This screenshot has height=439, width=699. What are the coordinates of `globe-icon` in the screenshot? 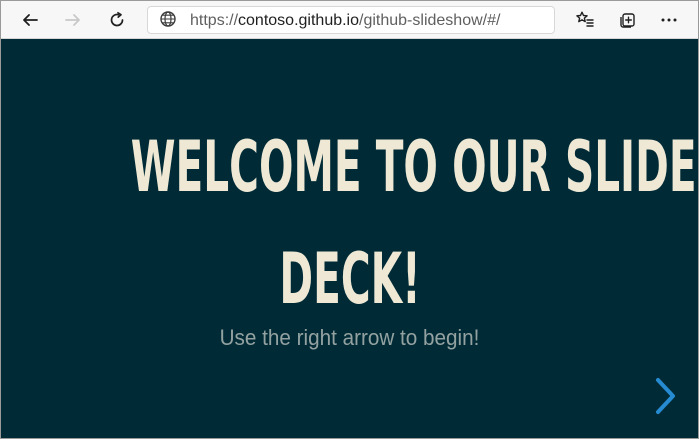 It's located at (168, 19).